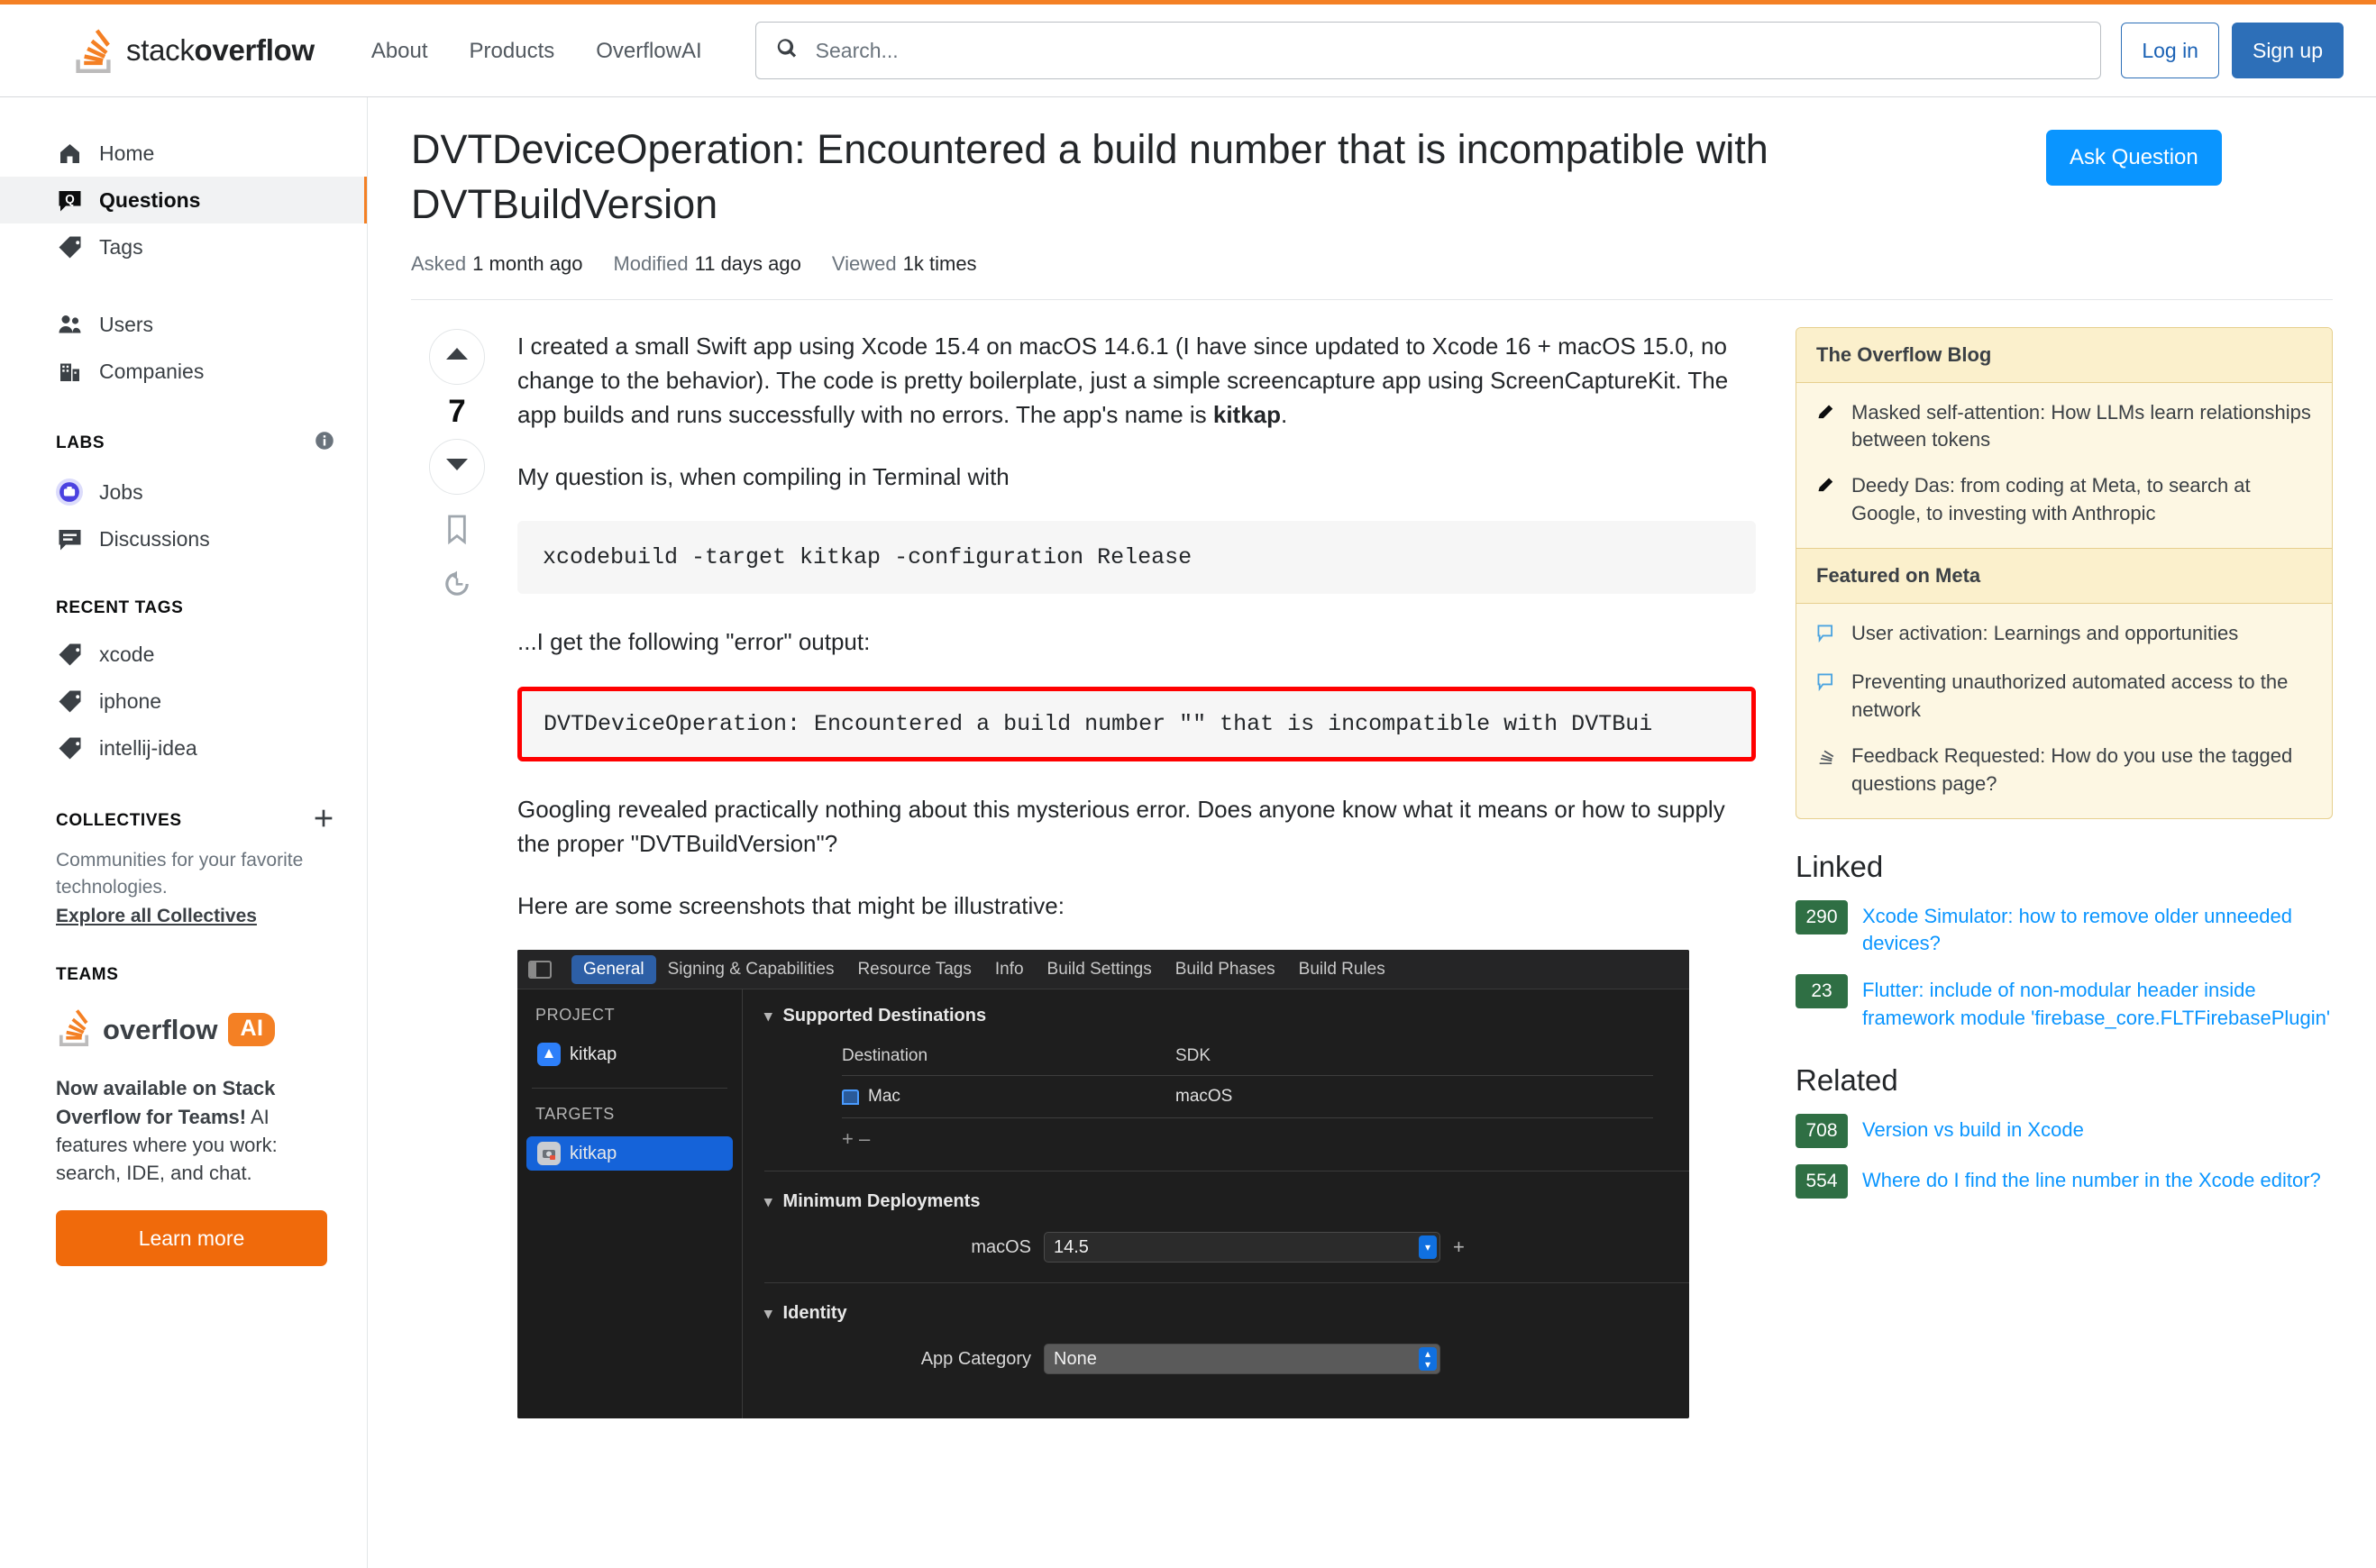  Describe the element at coordinates (2064, 575) in the screenshot. I see `featured-on-meta-heading: Featured on Meta` at that location.